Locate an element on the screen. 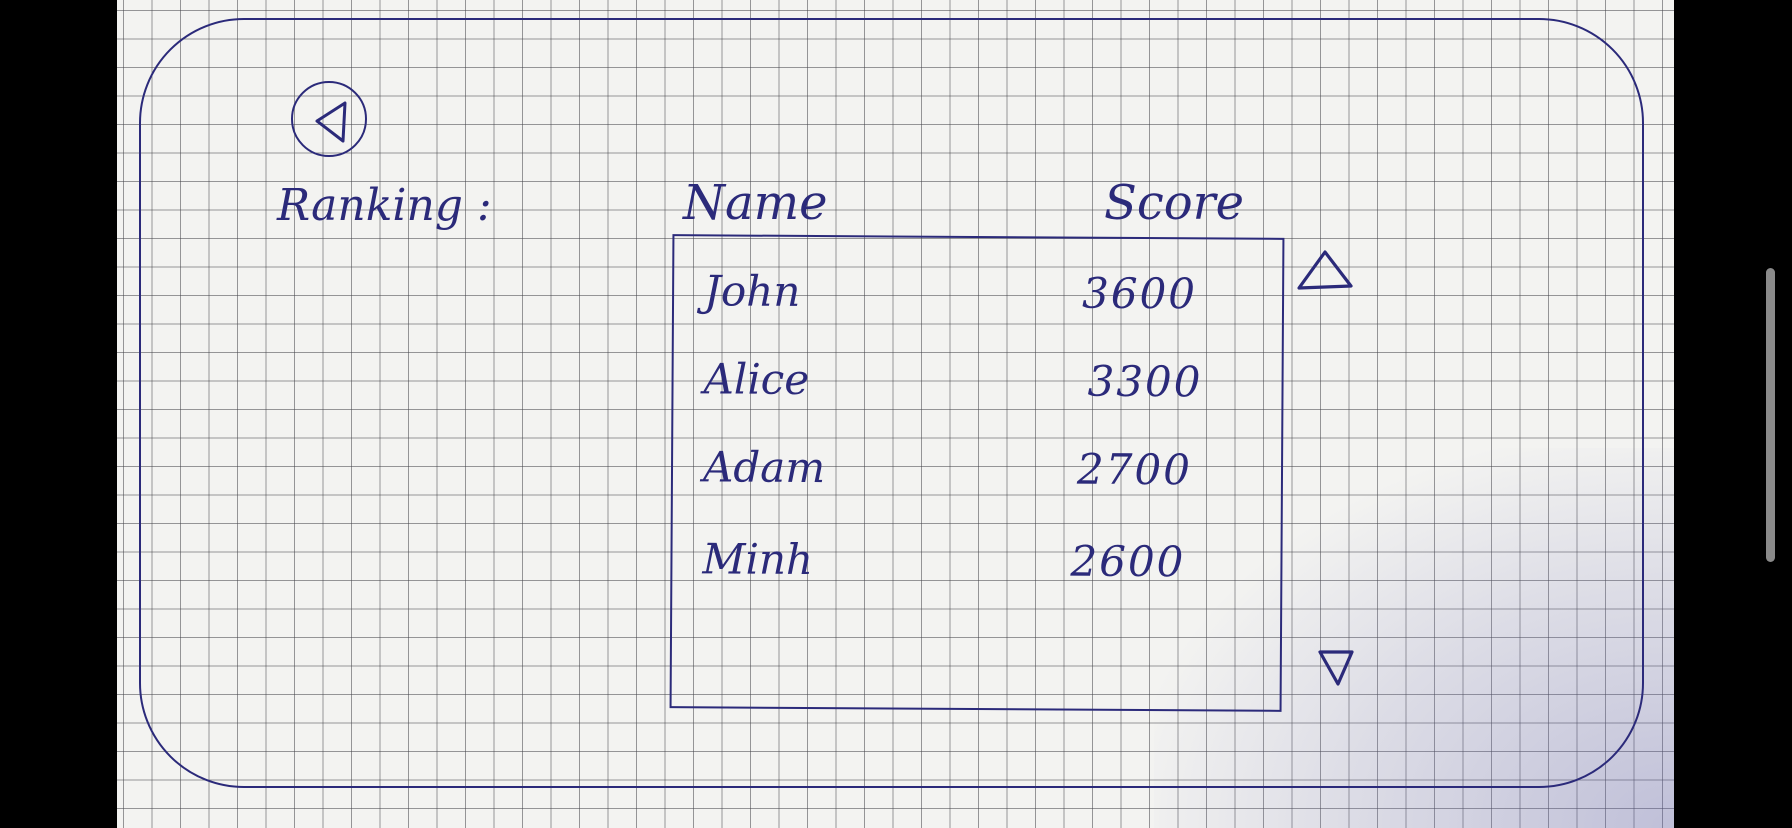 The height and width of the screenshot is (828, 1792). down-triangle-icon is located at coordinates (1336, 668).